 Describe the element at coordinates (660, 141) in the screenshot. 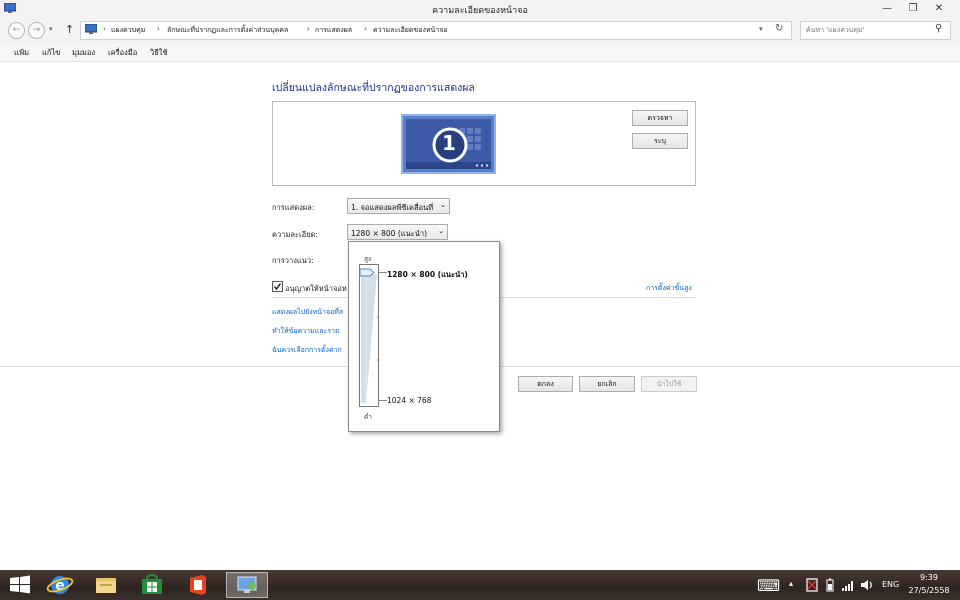

I see `identify-button: ระบุ` at that location.